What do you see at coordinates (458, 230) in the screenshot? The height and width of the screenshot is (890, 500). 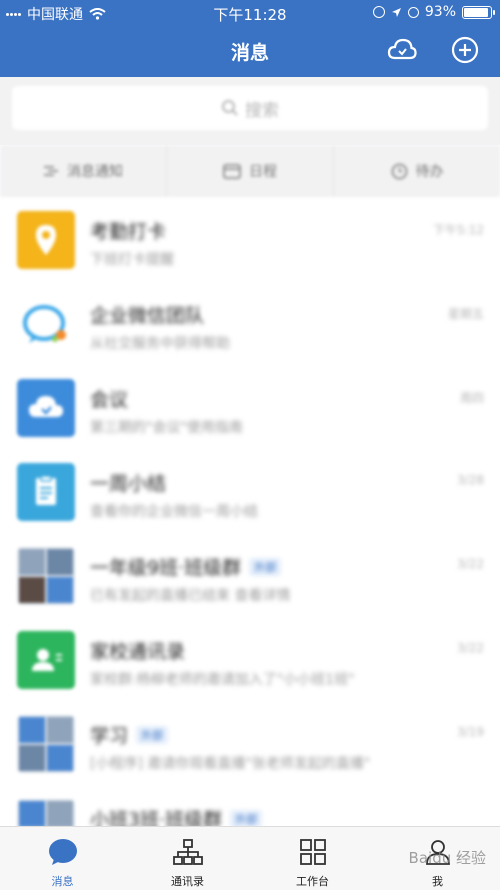 I see `message-time: 下午5:12` at bounding box center [458, 230].